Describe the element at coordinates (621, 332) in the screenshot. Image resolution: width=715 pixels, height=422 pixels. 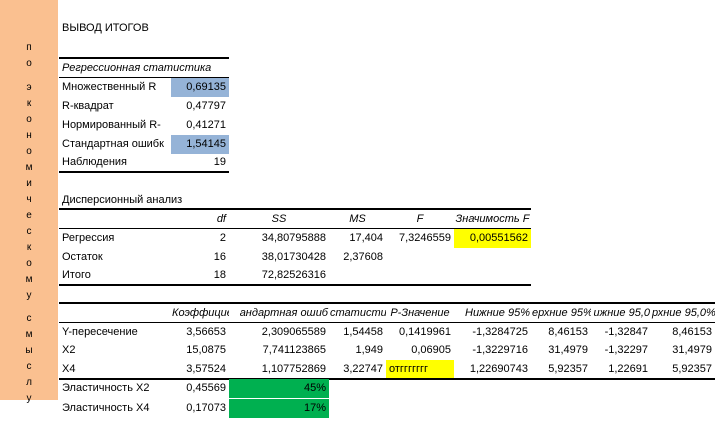
I see `coef-cell: -1,32847` at that location.